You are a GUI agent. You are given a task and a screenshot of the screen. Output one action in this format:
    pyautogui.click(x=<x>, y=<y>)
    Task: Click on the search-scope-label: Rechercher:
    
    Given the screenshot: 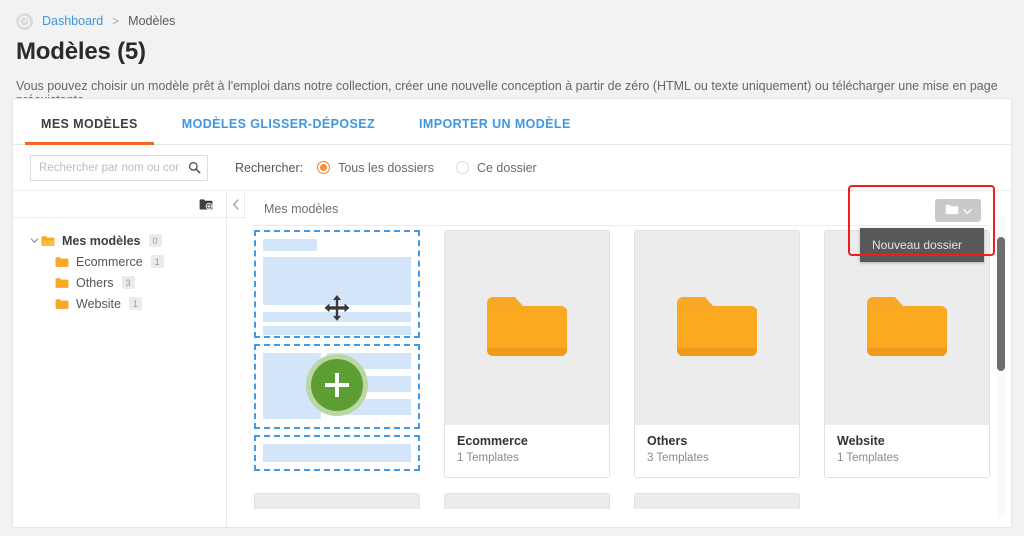 What is the action you would take?
    pyautogui.click(x=269, y=167)
    